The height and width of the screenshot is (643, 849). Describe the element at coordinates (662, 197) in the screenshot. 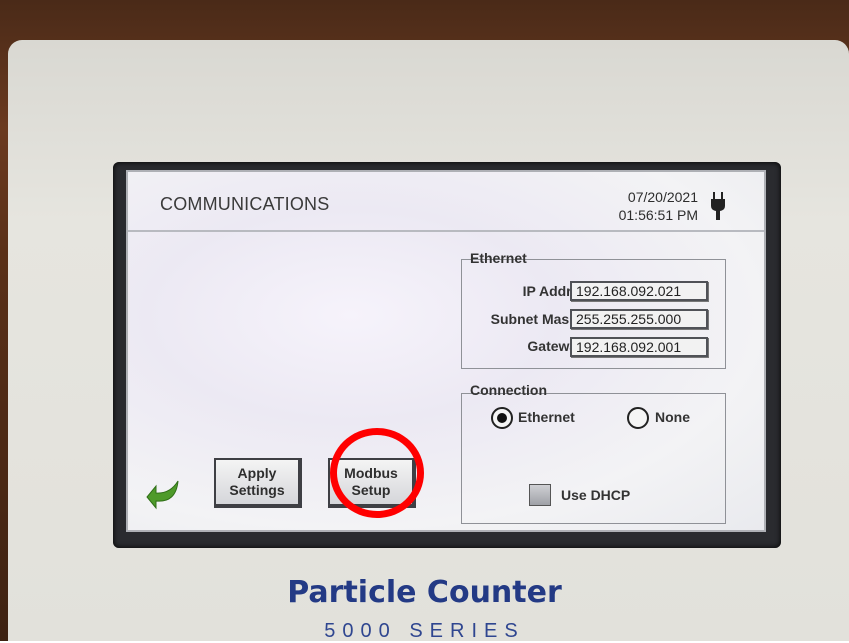

I see `date-display: 07/20/2021` at that location.